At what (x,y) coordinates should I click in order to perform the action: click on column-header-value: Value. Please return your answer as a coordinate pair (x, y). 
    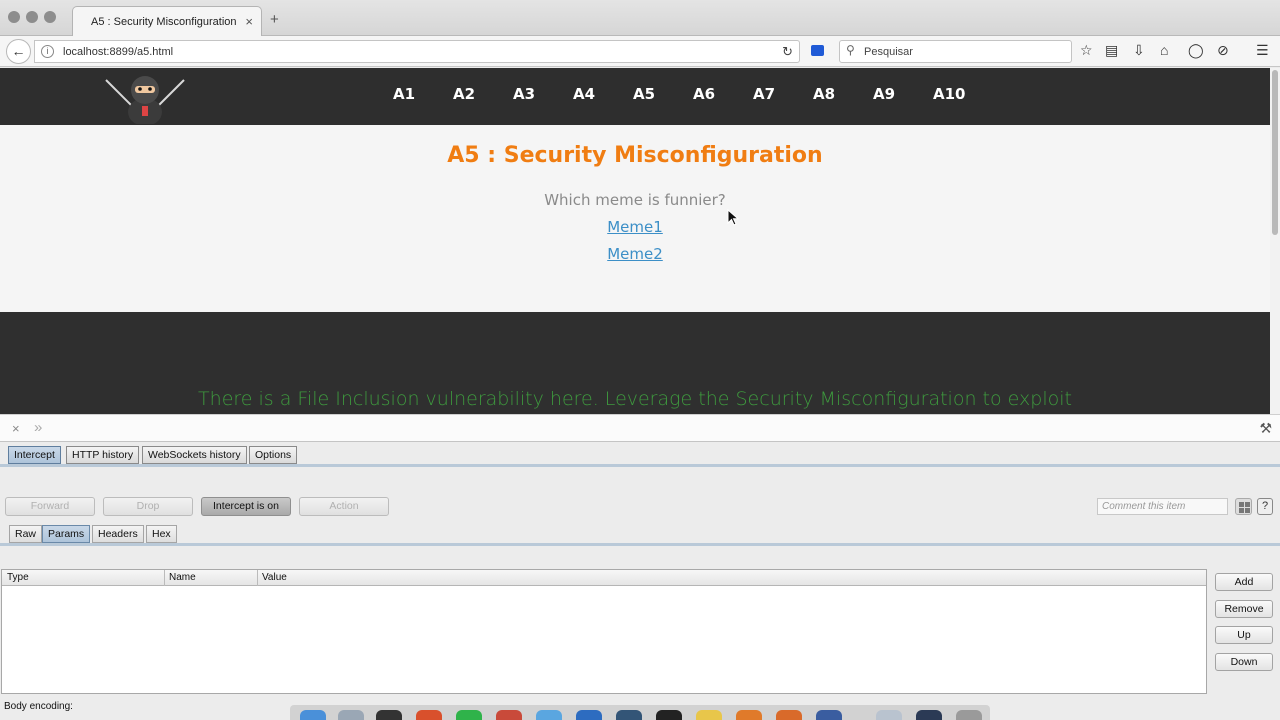
    Looking at the image, I should click on (274, 577).